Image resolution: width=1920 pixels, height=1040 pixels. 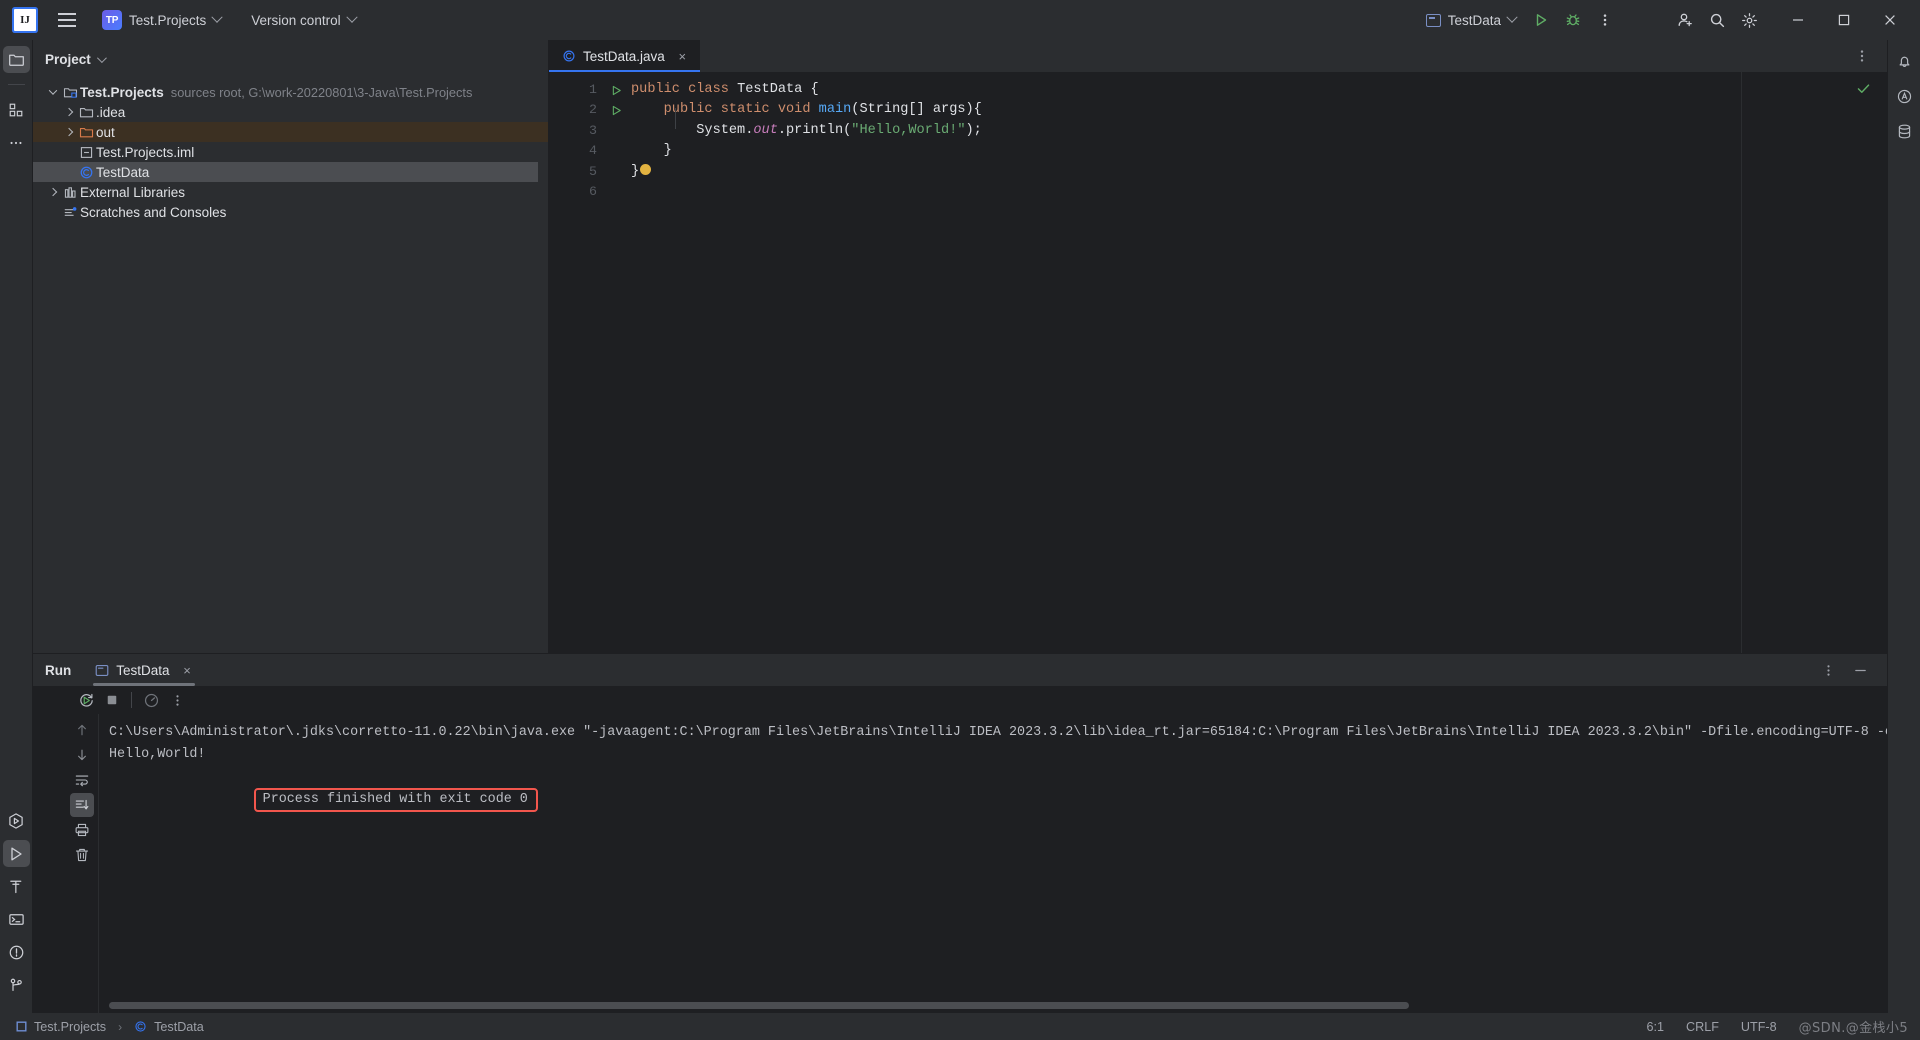 I want to click on close-icon, so click(x=1890, y=20).